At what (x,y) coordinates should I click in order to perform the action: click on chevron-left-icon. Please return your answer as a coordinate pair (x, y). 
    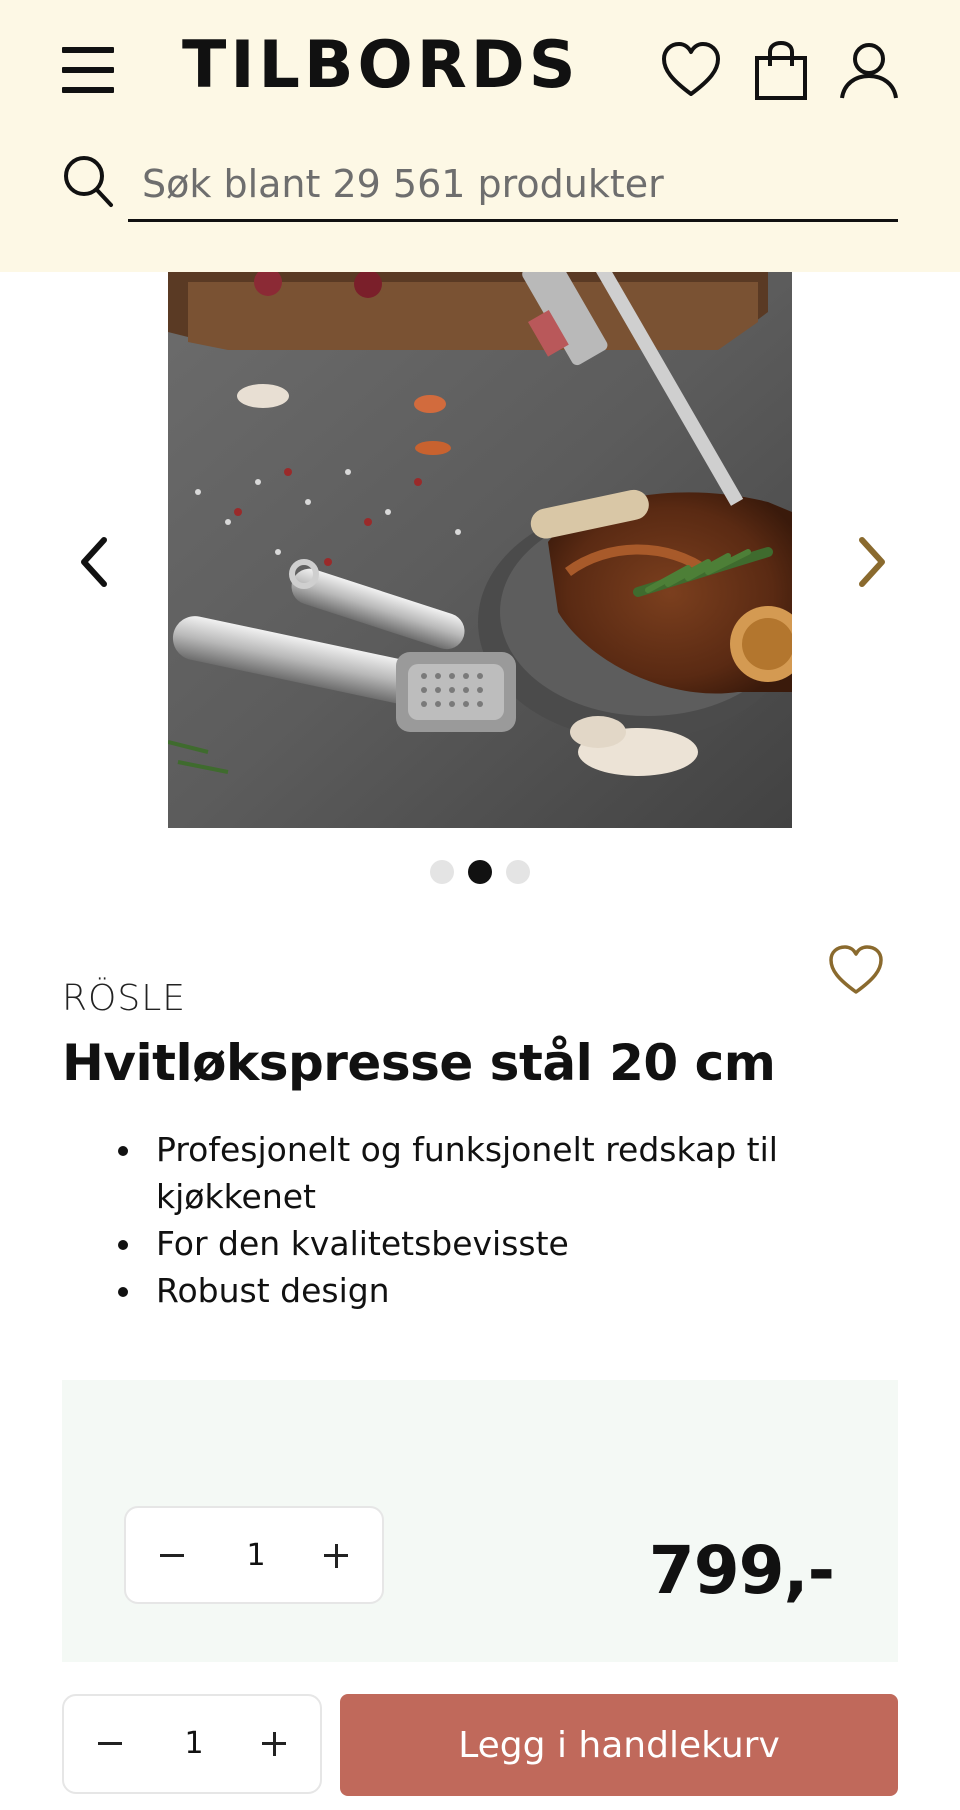
    Looking at the image, I should click on (95, 562).